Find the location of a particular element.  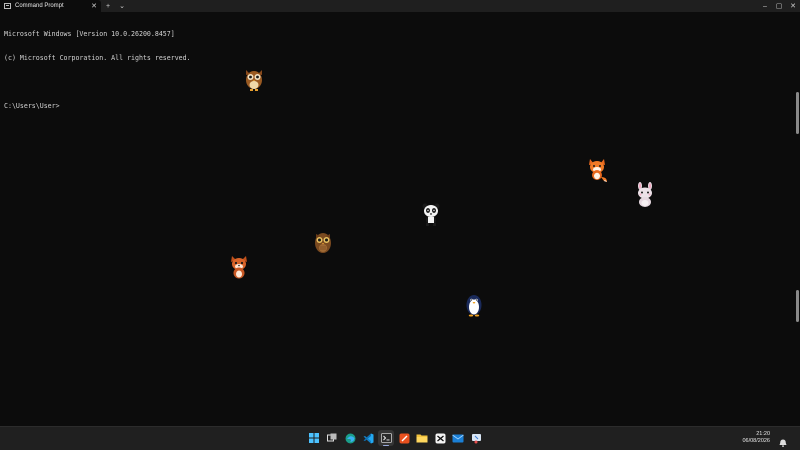

tab-dropdown-button: ⌄ is located at coordinates (122, 6).